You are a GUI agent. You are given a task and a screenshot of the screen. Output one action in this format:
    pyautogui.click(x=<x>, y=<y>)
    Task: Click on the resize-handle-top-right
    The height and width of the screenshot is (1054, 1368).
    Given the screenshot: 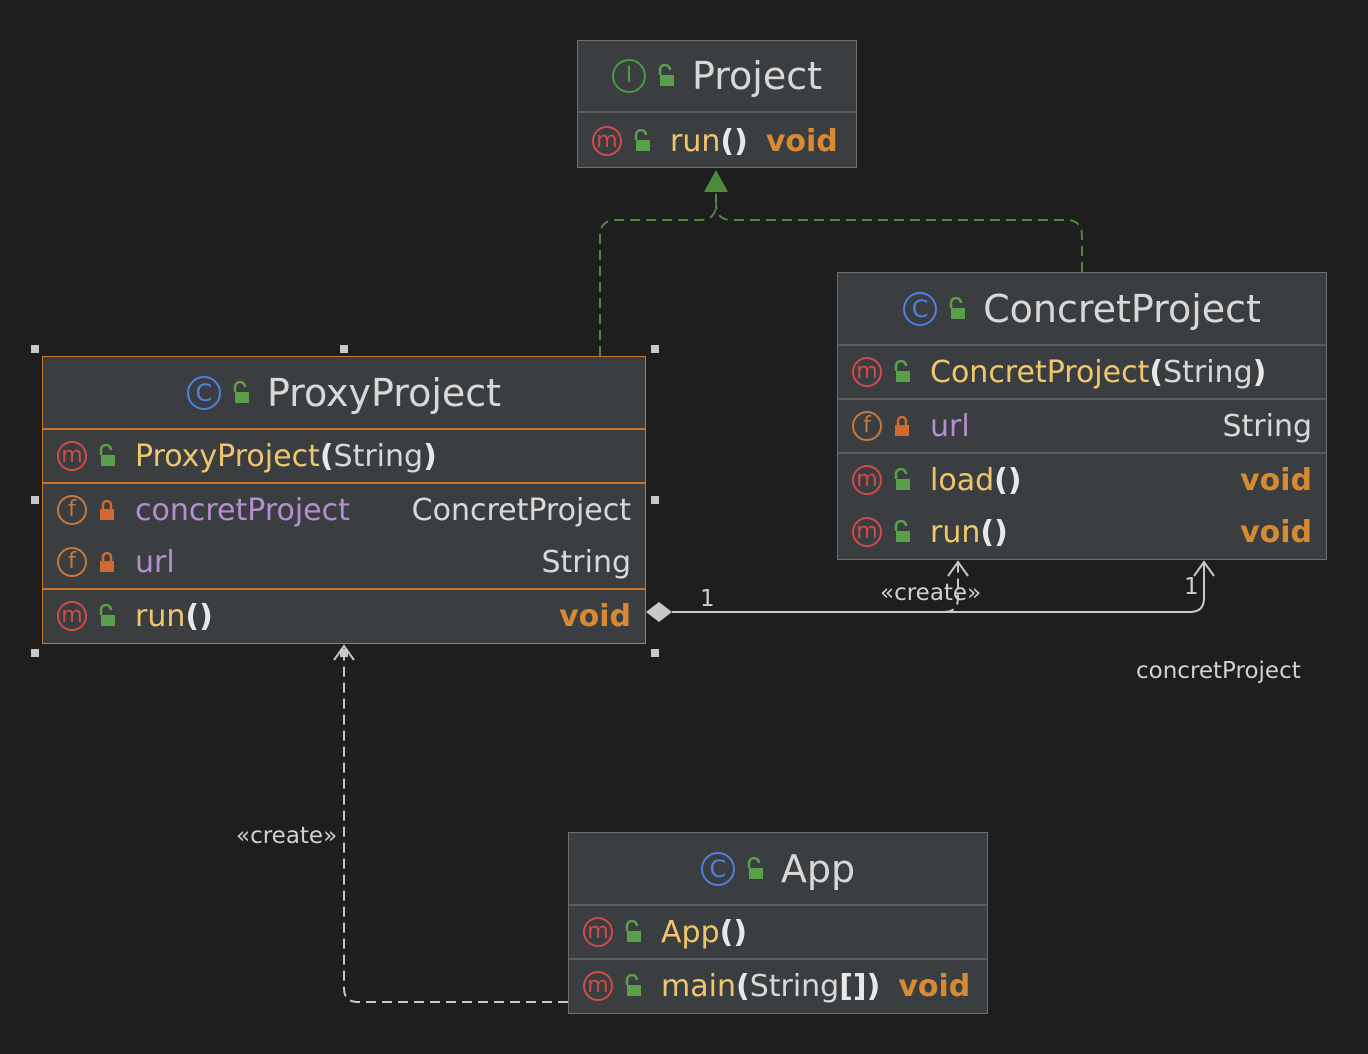 What is the action you would take?
    pyautogui.click(x=655, y=349)
    